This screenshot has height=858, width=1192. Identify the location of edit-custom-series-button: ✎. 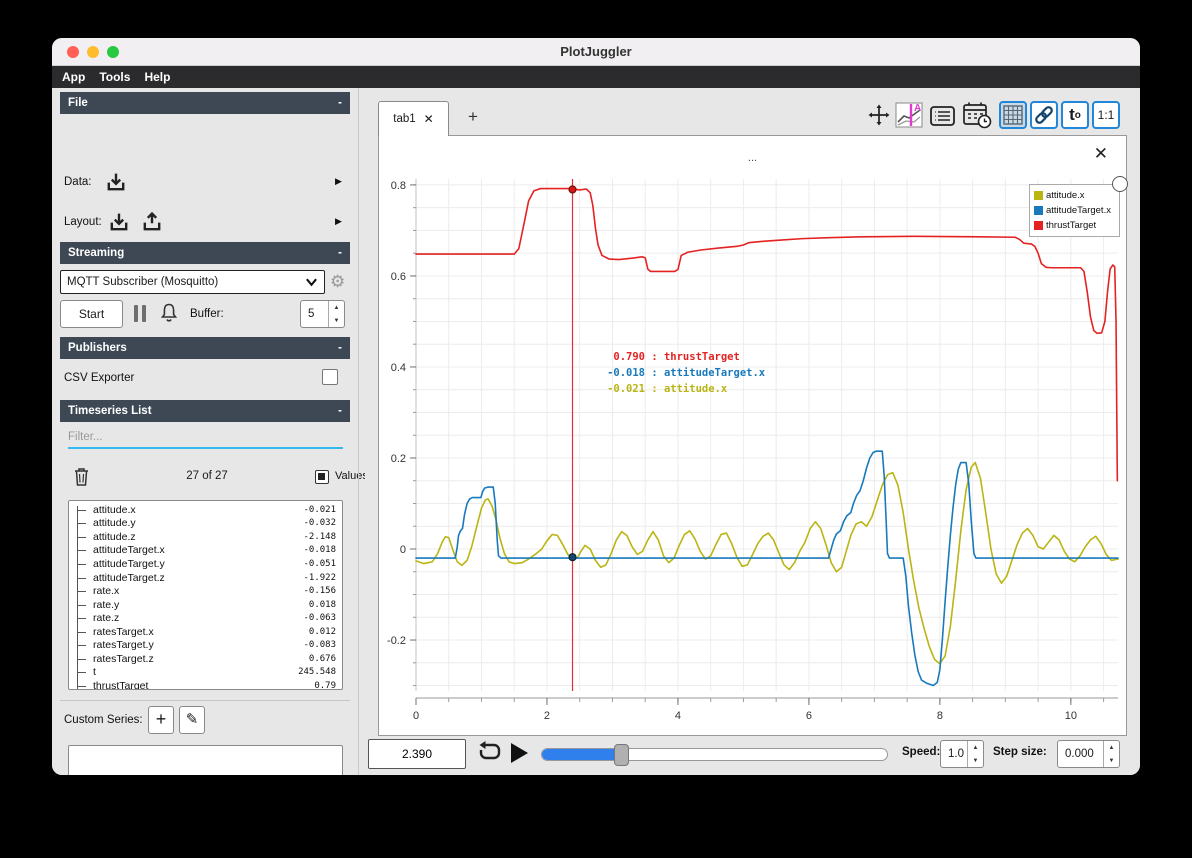
(192, 720).